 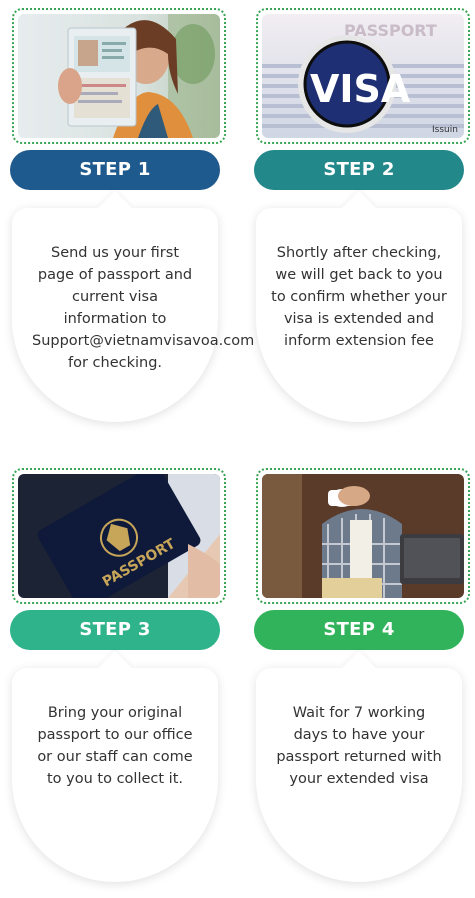 I want to click on visa-magnifier-photo: PASSPORT VISA Issuin, so click(x=363, y=76).